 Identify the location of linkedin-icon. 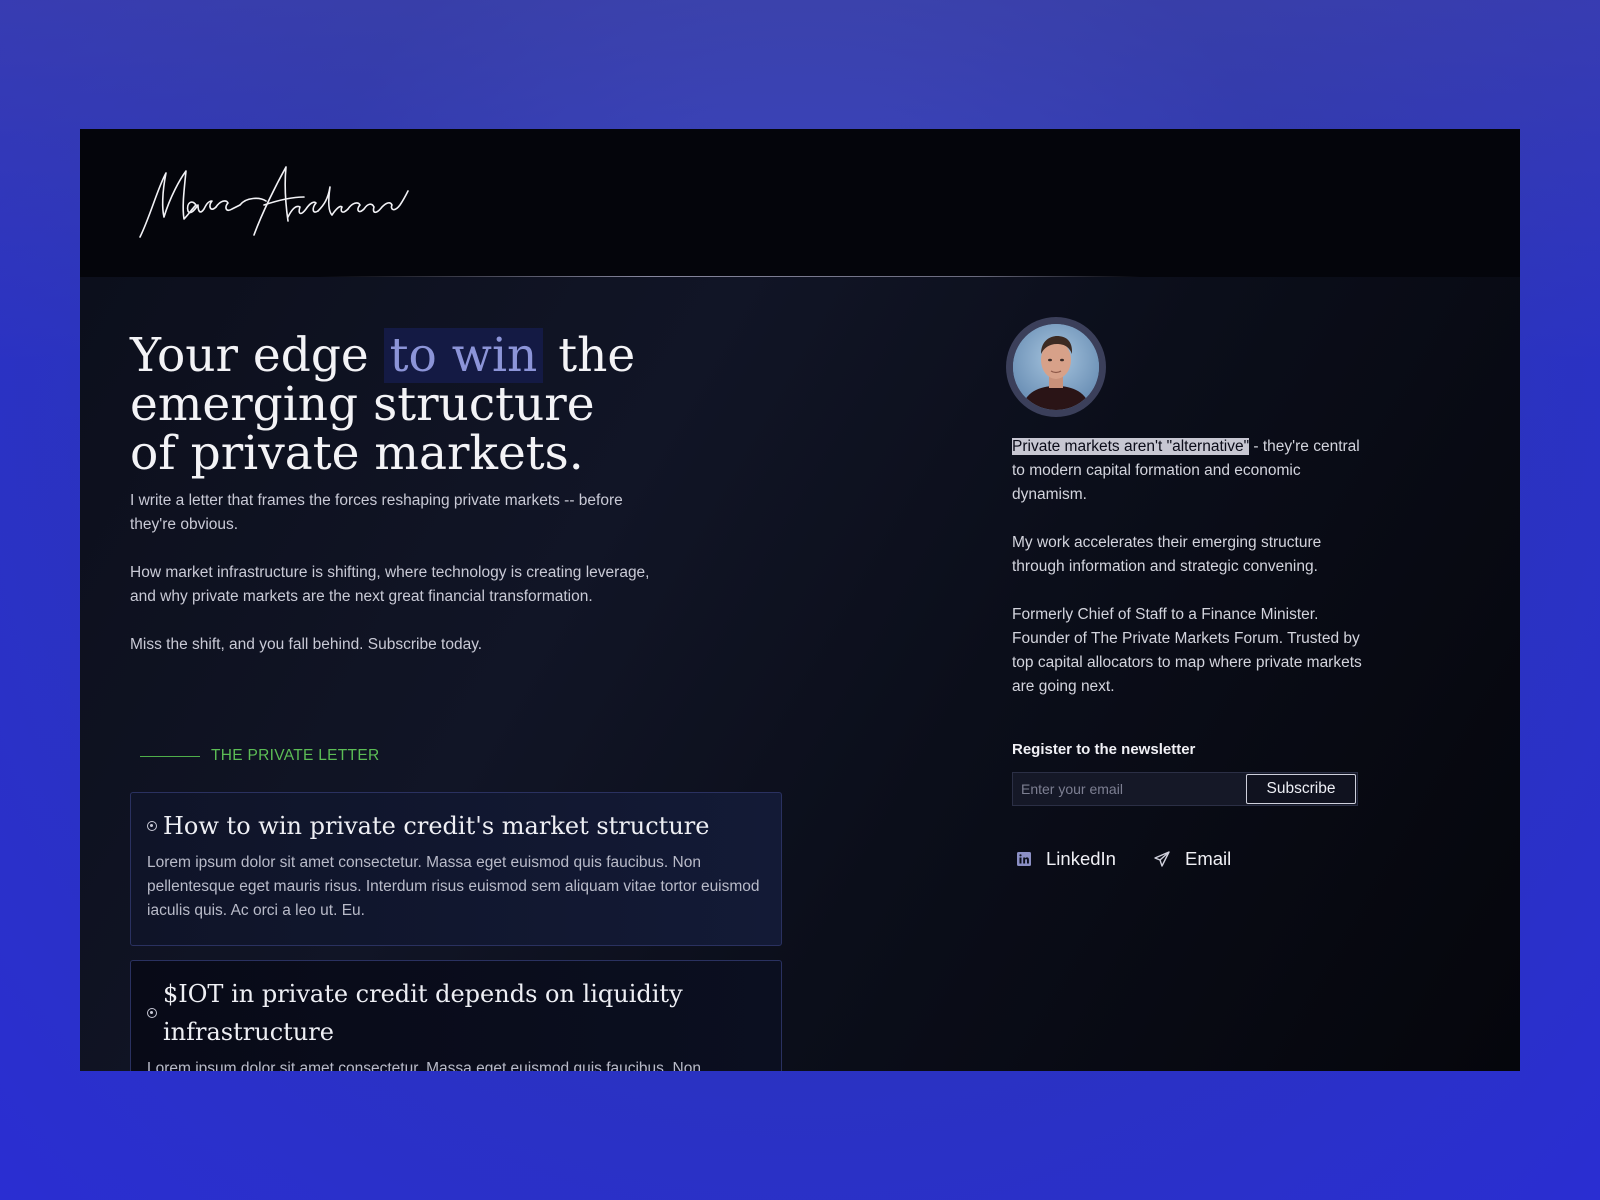
(1024, 859).